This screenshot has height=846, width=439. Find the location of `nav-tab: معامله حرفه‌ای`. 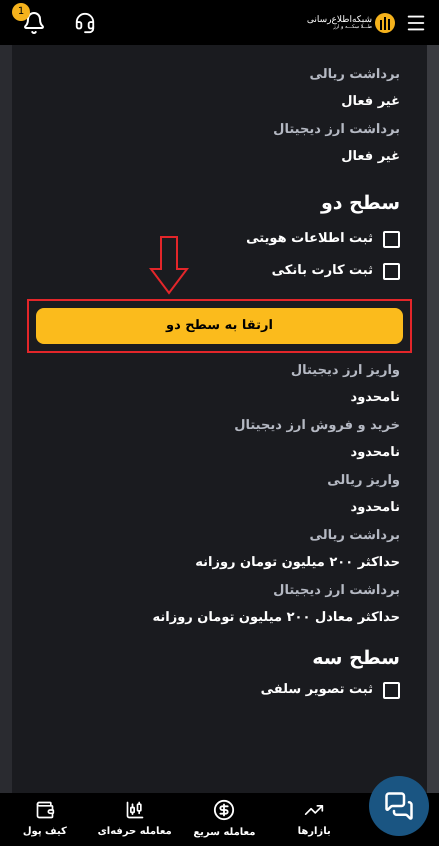

nav-tab: معامله حرفه‌ای is located at coordinates (135, 819).